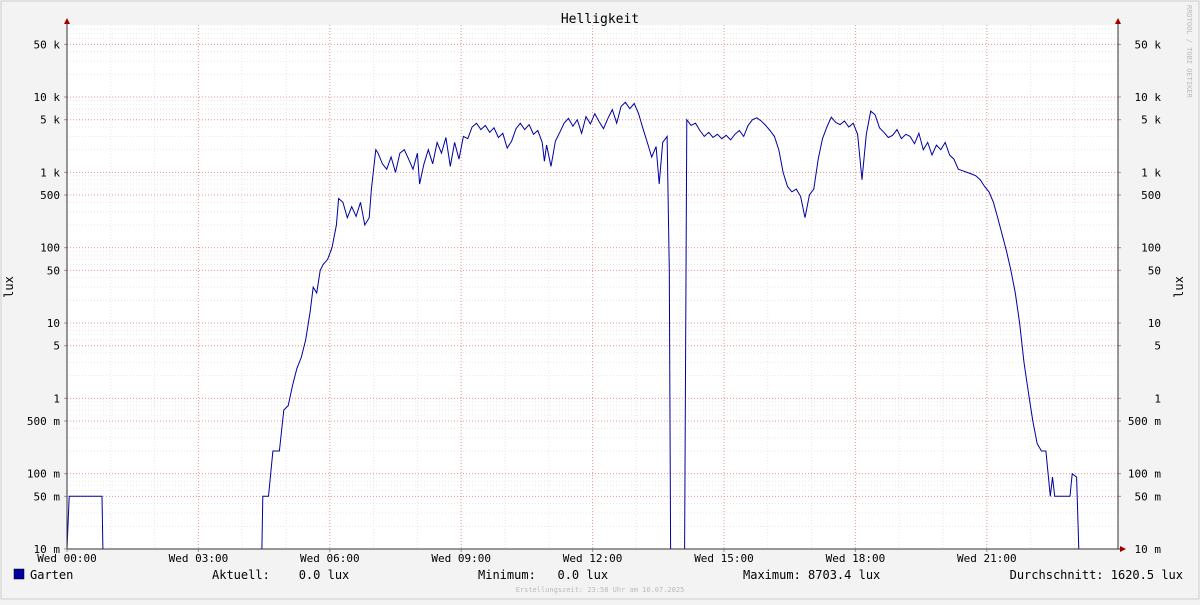 The image size is (1200, 605). Describe the element at coordinates (1148, 44) in the screenshot. I see `y-tick-label-right: 50 k` at that location.